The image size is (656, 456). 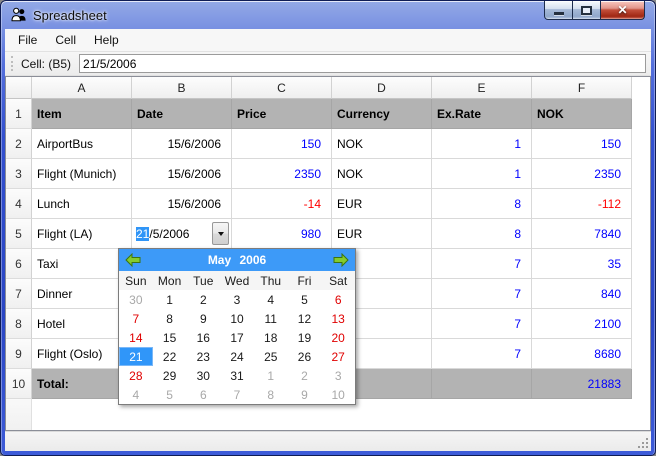 I want to click on calendar-day: 16, so click(x=203, y=337).